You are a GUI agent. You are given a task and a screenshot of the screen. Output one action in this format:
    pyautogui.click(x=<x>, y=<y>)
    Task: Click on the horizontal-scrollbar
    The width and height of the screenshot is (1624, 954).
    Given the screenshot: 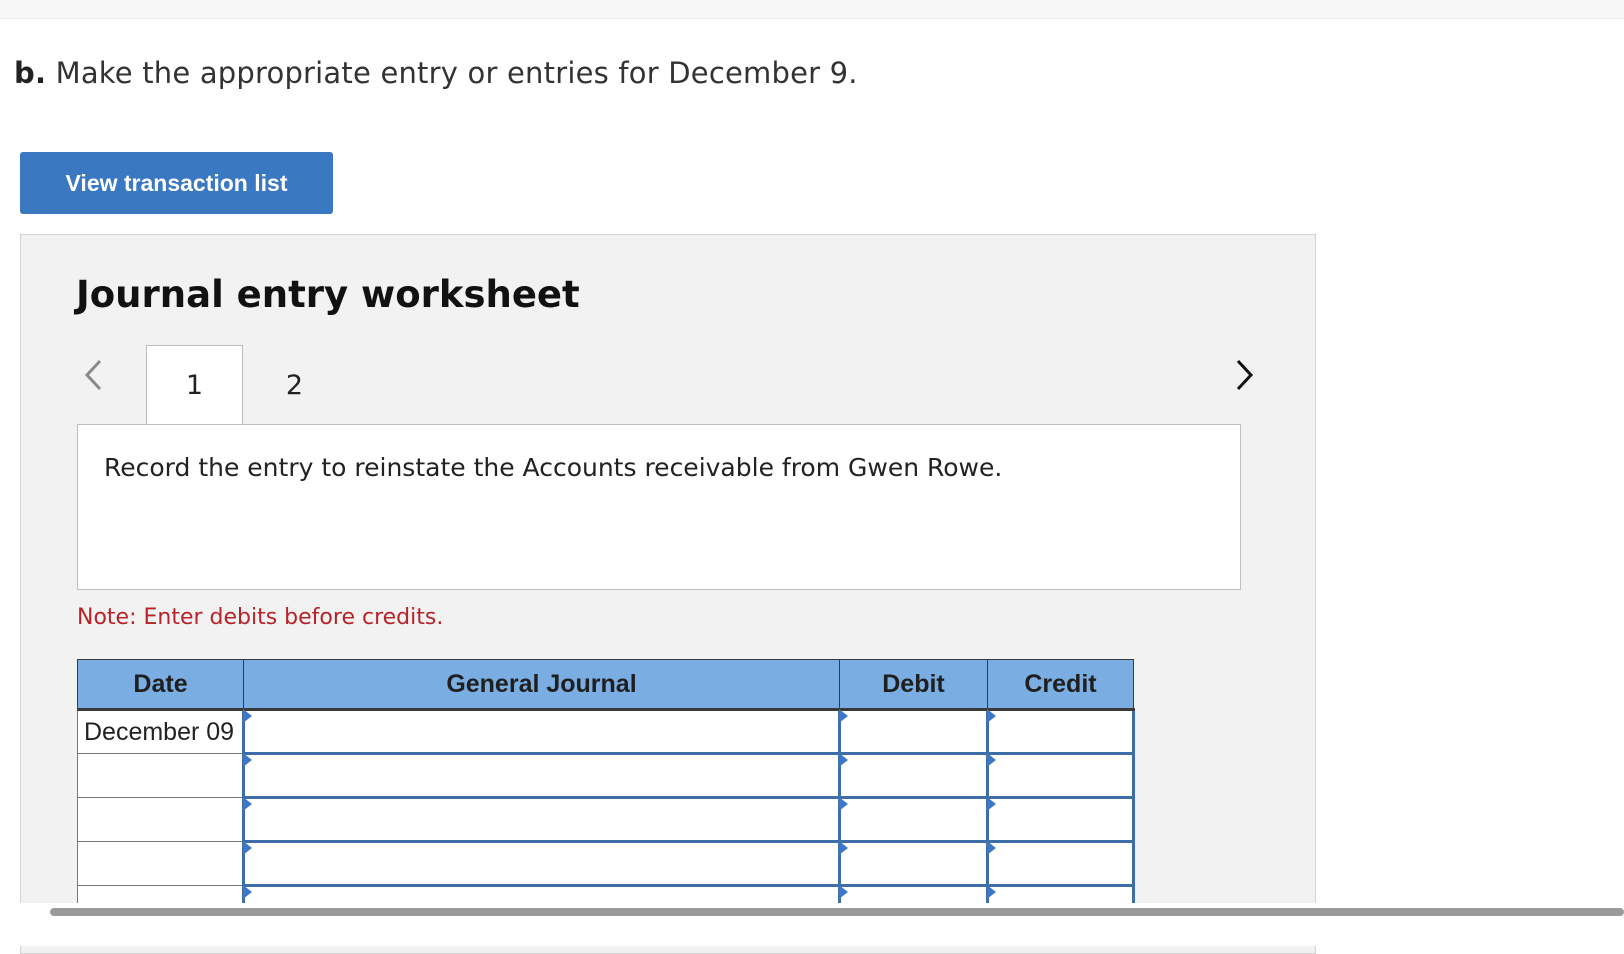 What is the action you would take?
    pyautogui.click(x=837, y=912)
    